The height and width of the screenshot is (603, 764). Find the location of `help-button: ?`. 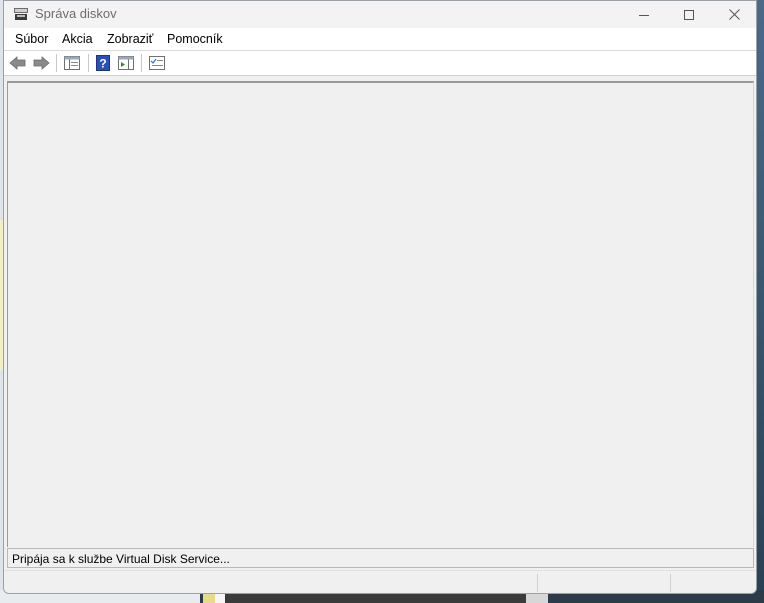

help-button: ? is located at coordinates (103, 63).